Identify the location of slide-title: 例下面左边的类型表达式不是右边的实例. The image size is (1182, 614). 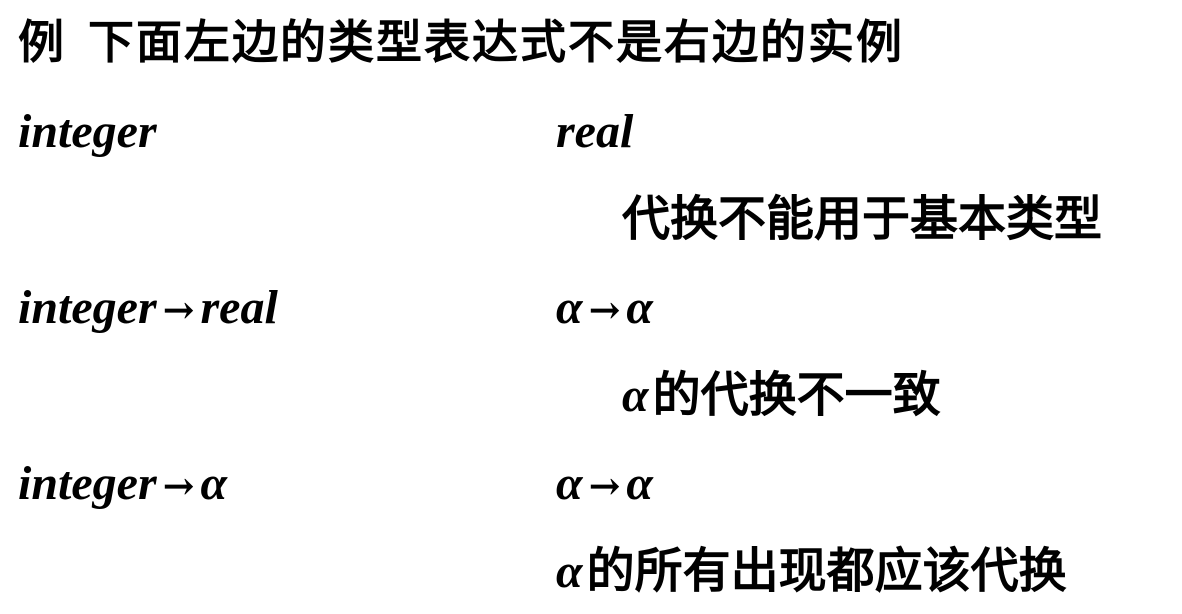
(461, 42).